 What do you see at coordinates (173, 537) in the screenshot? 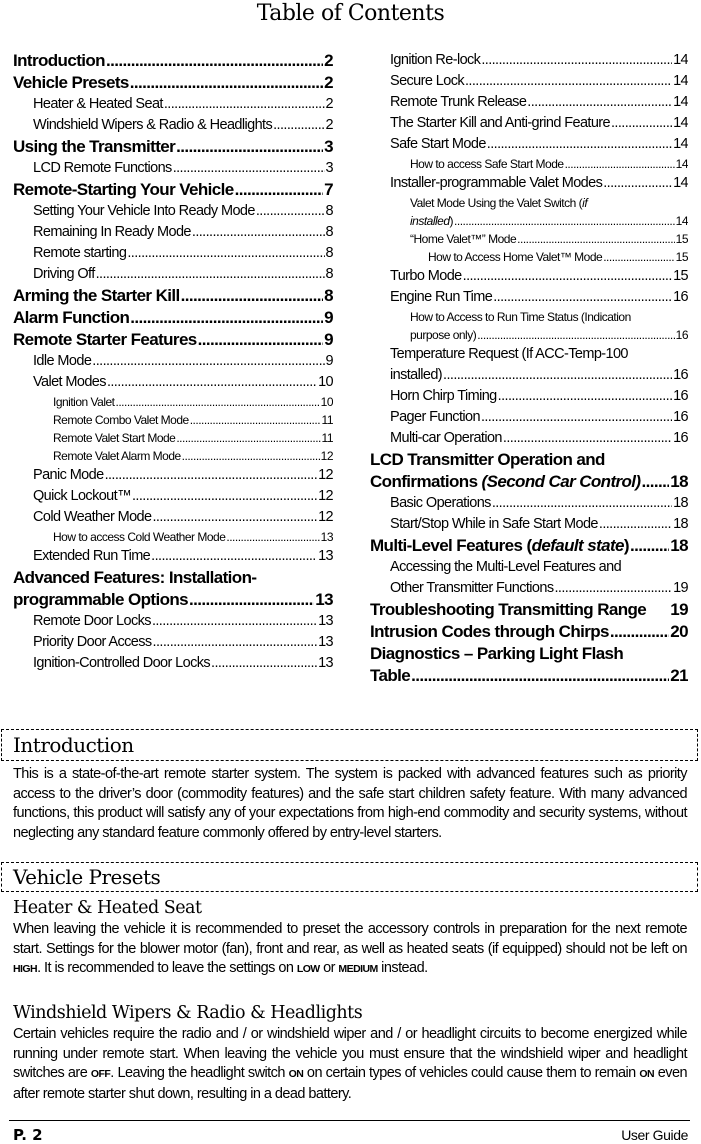
I see `toc-entry: How to access Cold Weather Mode 13` at bounding box center [173, 537].